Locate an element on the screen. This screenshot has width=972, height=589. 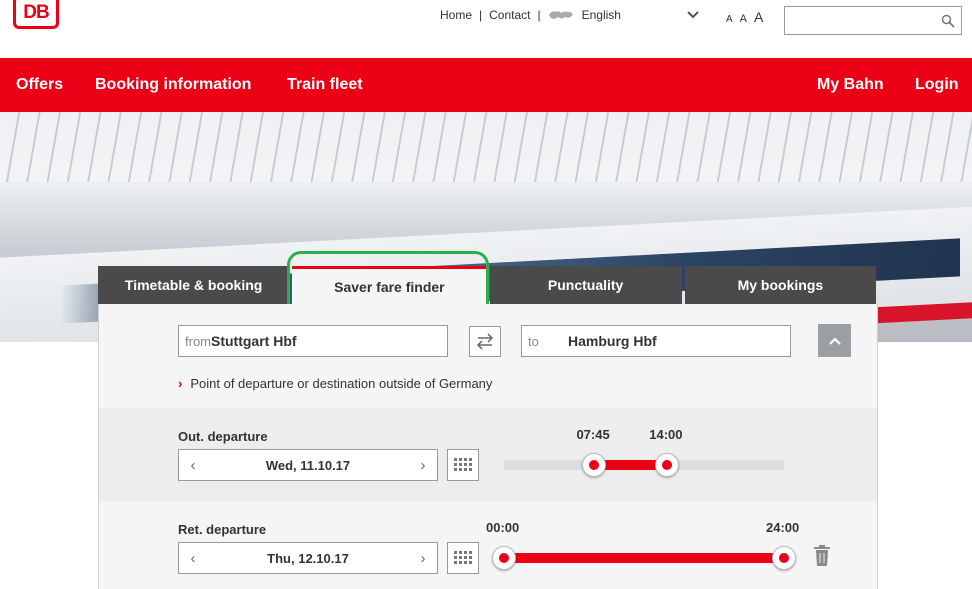
nav-train-fleet: Train fleet is located at coordinates (325, 85).